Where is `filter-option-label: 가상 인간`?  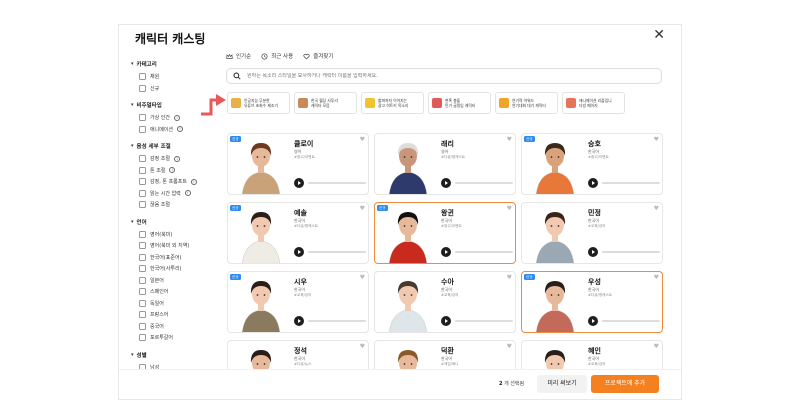
filter-option-label: 가상 인간 is located at coordinates (160, 118).